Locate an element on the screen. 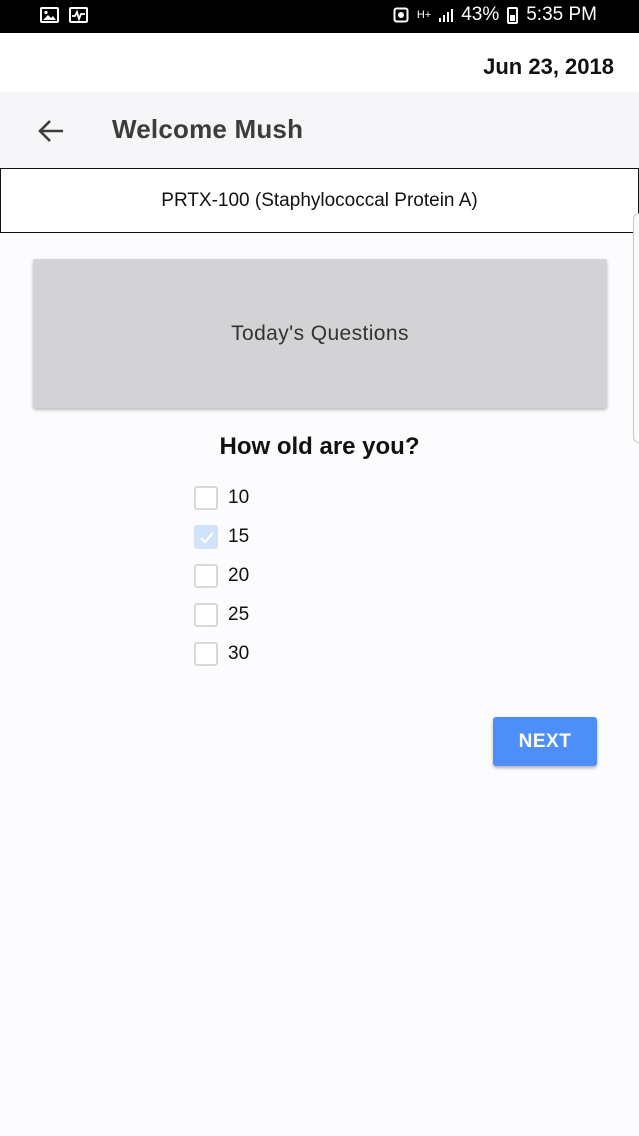  option-20: 20 is located at coordinates (221, 575).